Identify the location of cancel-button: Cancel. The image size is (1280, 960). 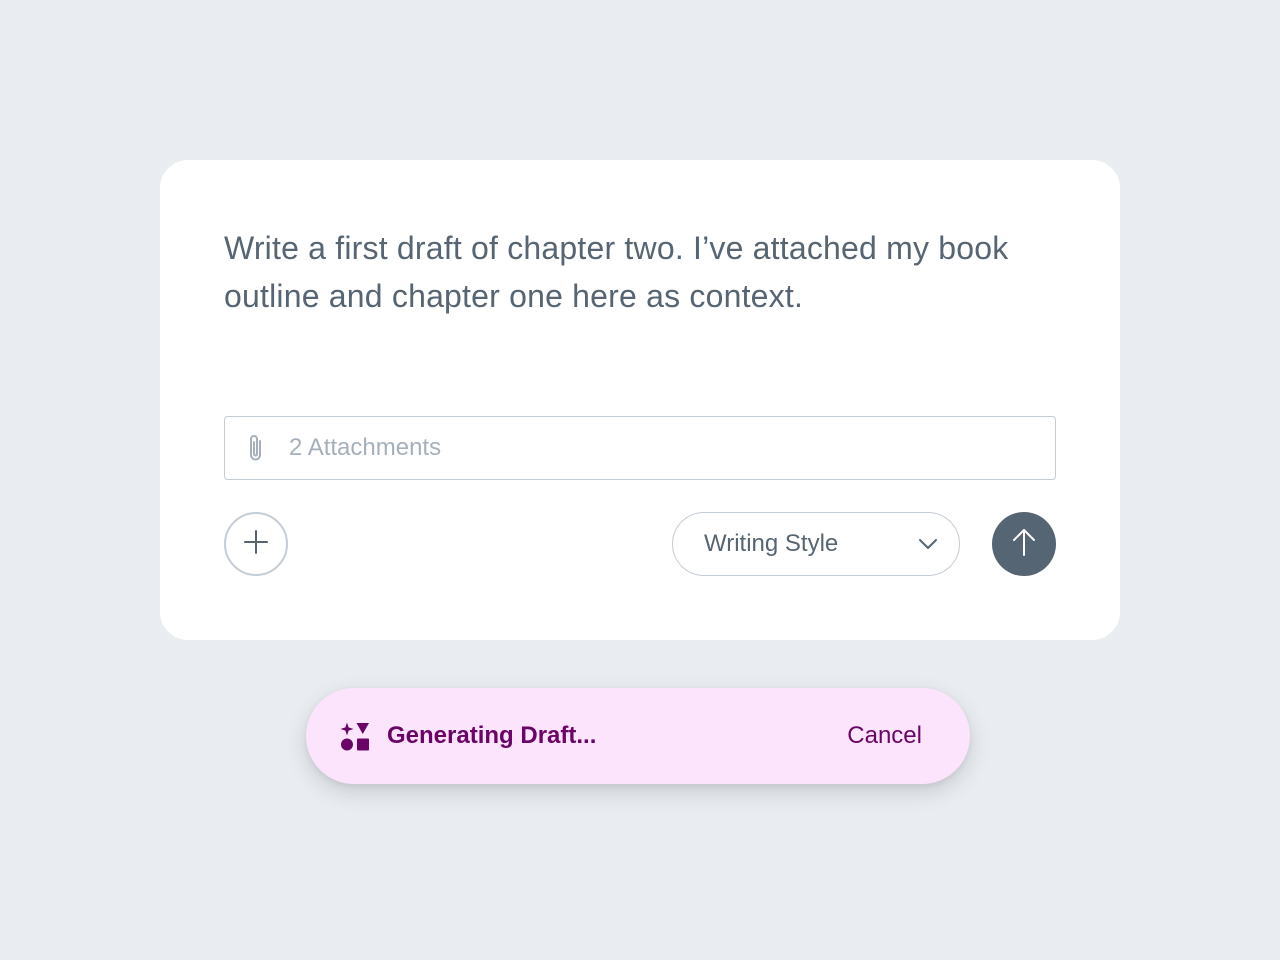
(884, 736).